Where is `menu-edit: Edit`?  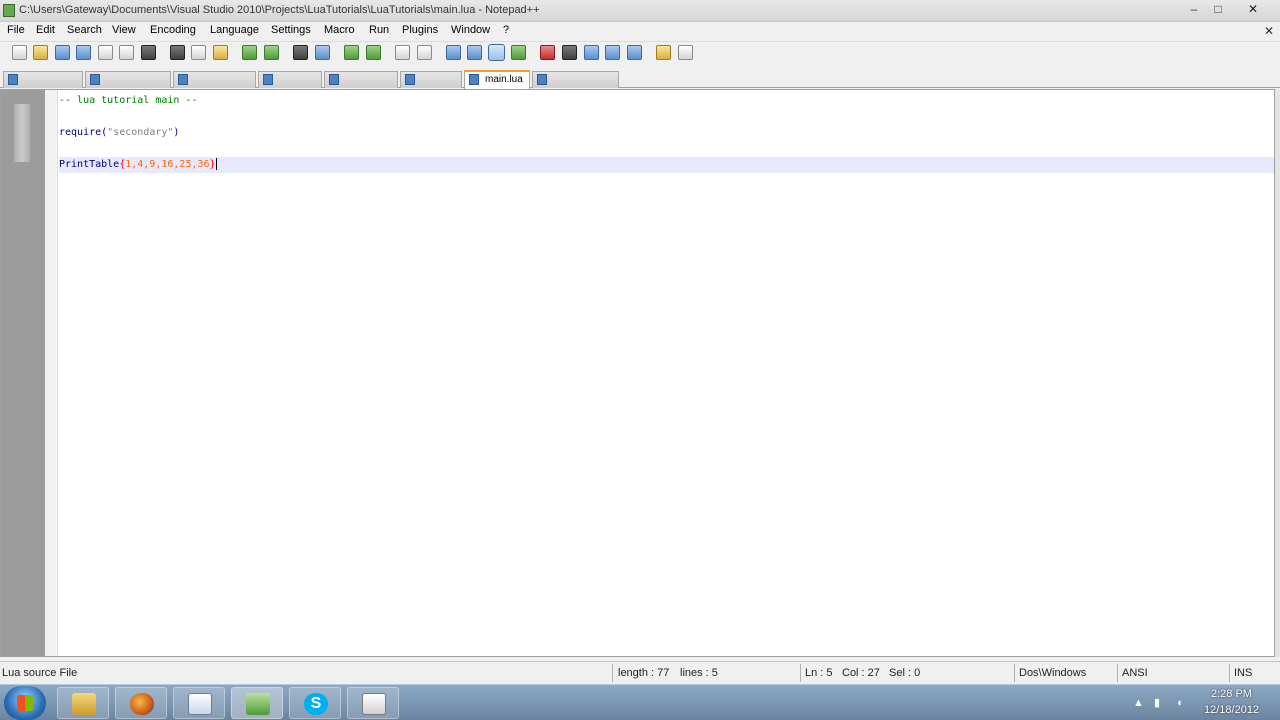
menu-edit: Edit is located at coordinates (45, 30).